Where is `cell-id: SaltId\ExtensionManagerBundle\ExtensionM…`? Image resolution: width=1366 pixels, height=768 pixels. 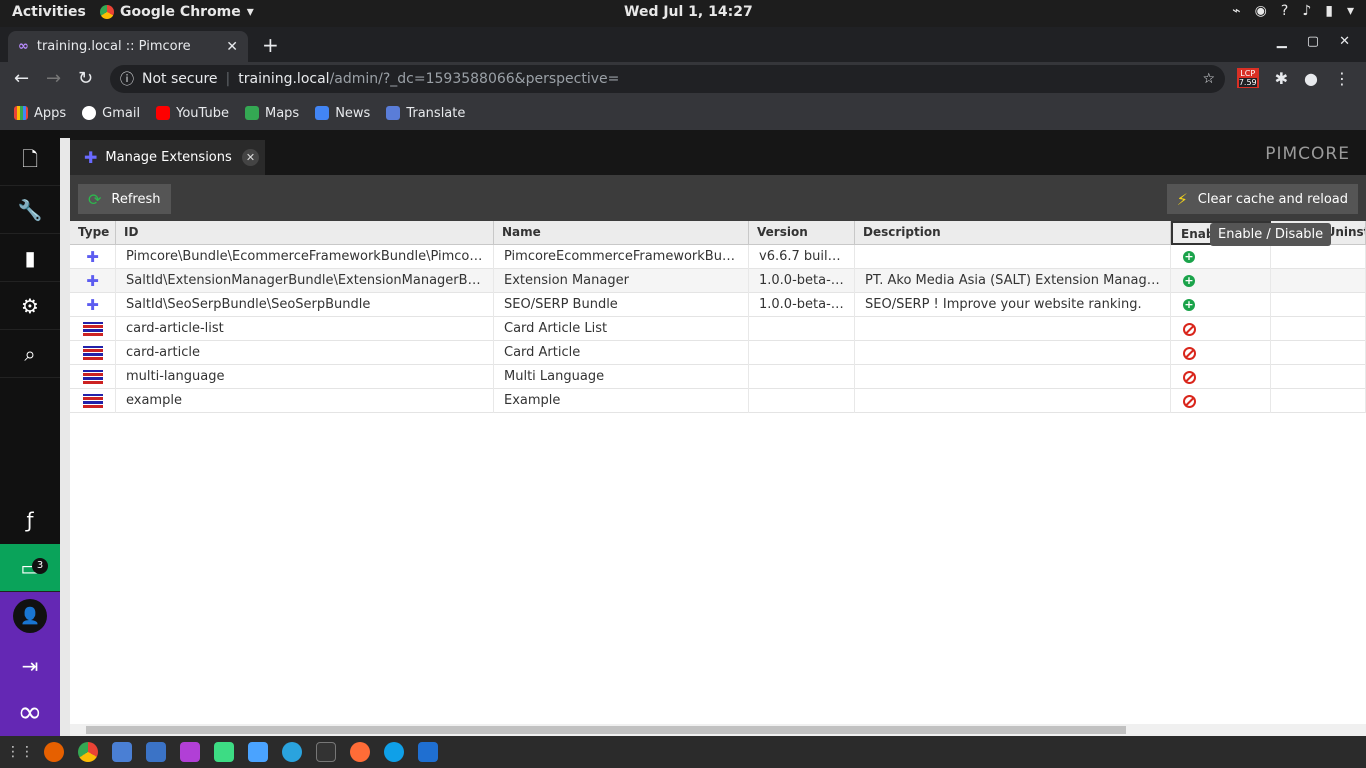 cell-id: SaltId\ExtensionManagerBundle\ExtensionM… is located at coordinates (305, 281).